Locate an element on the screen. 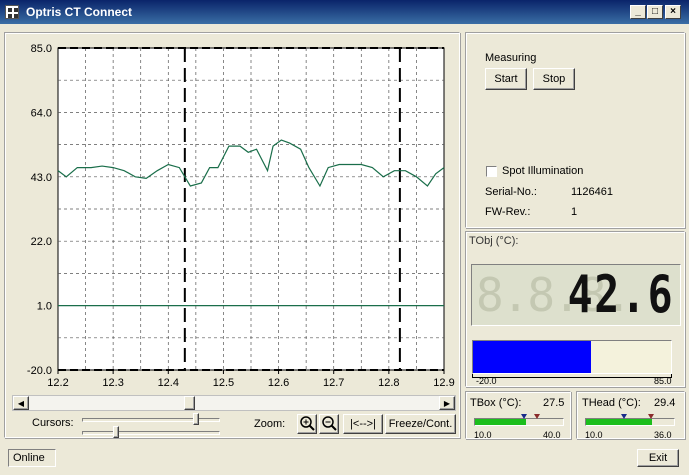  status-field: Online is located at coordinates (32, 458).